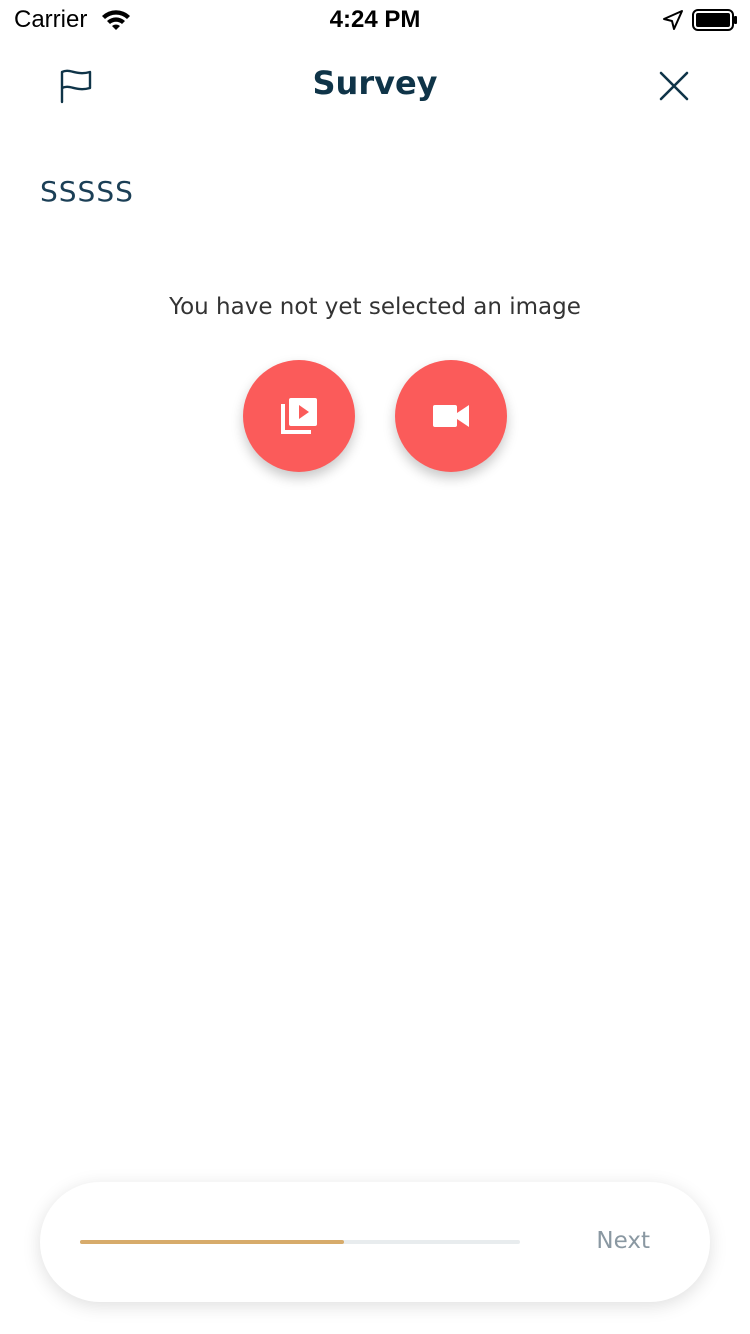 This screenshot has height=1334, width=750. What do you see at coordinates (673, 20) in the screenshot?
I see `location-arrow-icon` at bounding box center [673, 20].